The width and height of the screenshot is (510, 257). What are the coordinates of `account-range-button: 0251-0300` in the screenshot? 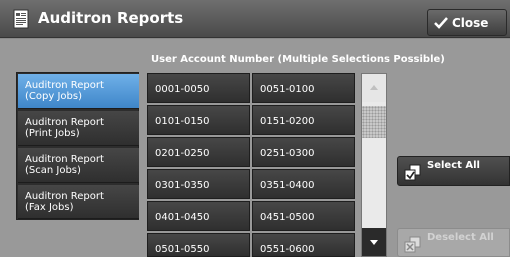 It's located at (303, 152).